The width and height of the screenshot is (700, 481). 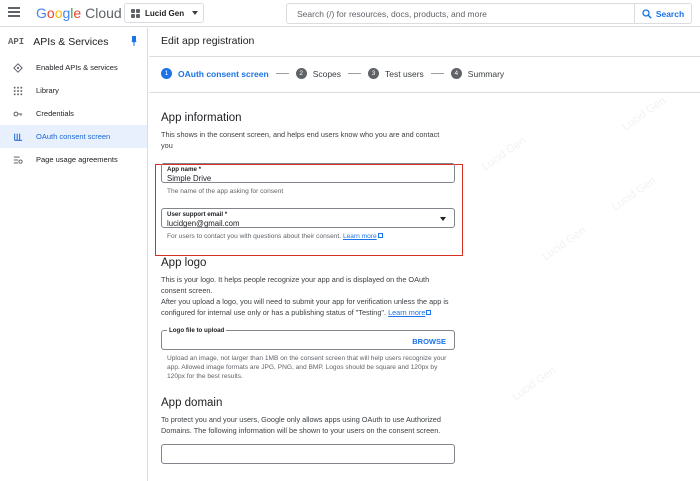 I want to click on search-bar: Search, so click(x=489, y=13).